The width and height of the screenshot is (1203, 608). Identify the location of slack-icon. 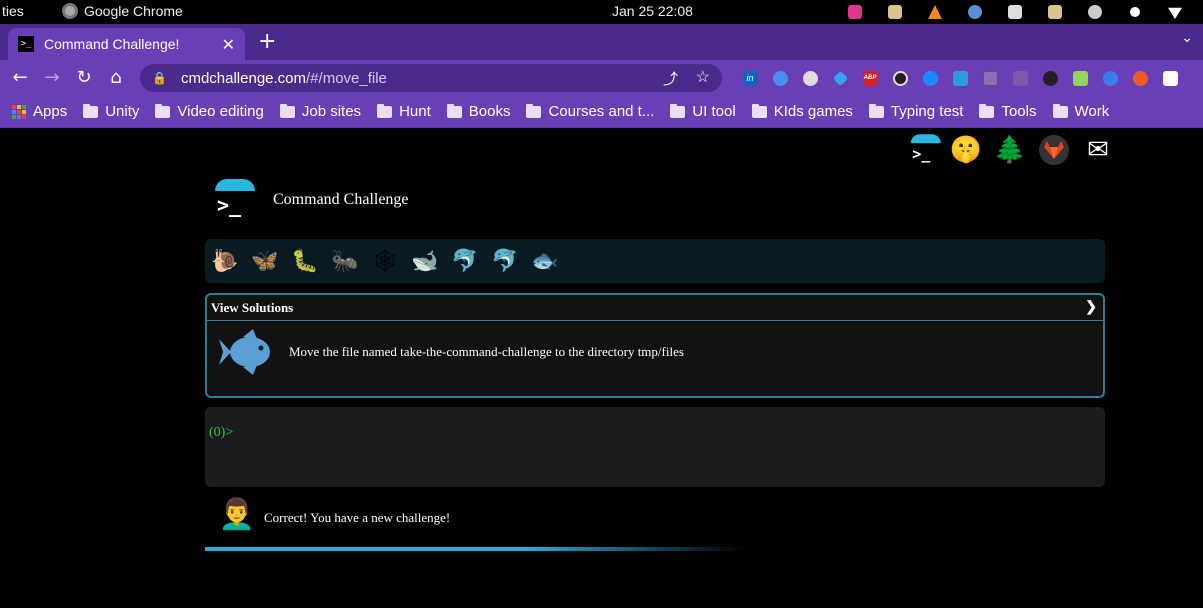
(1095, 12).